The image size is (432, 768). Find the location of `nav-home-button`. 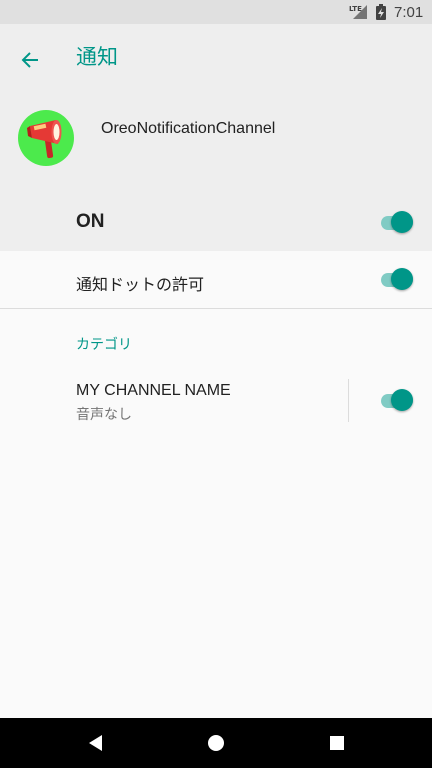

nav-home-button is located at coordinates (216, 743).